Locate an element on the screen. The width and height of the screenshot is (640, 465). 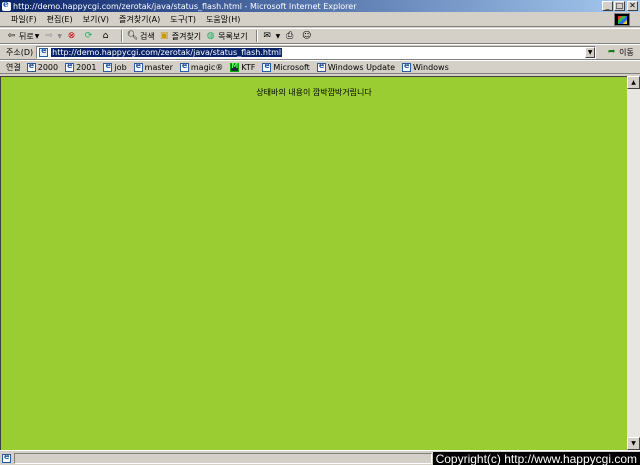
link-windows: Windows is located at coordinates (425, 66).